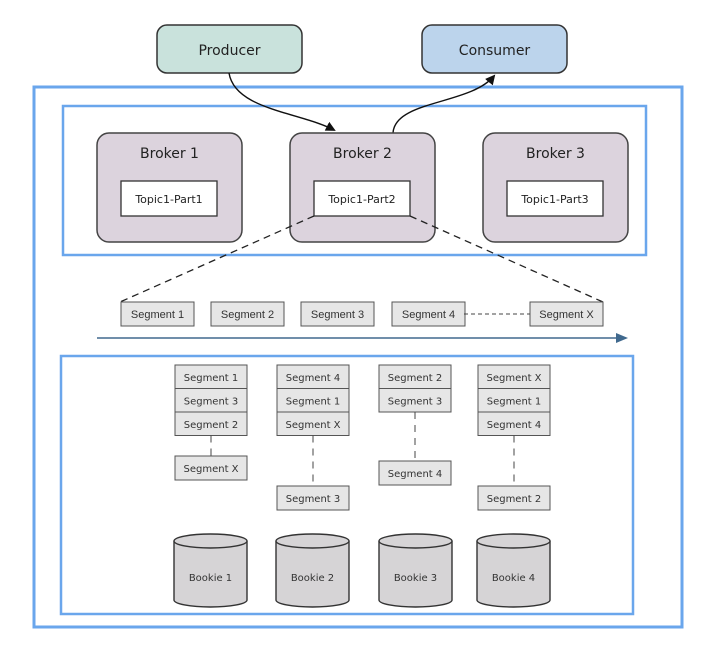  I want to click on bookie-label: Bookie 3, so click(415, 578).